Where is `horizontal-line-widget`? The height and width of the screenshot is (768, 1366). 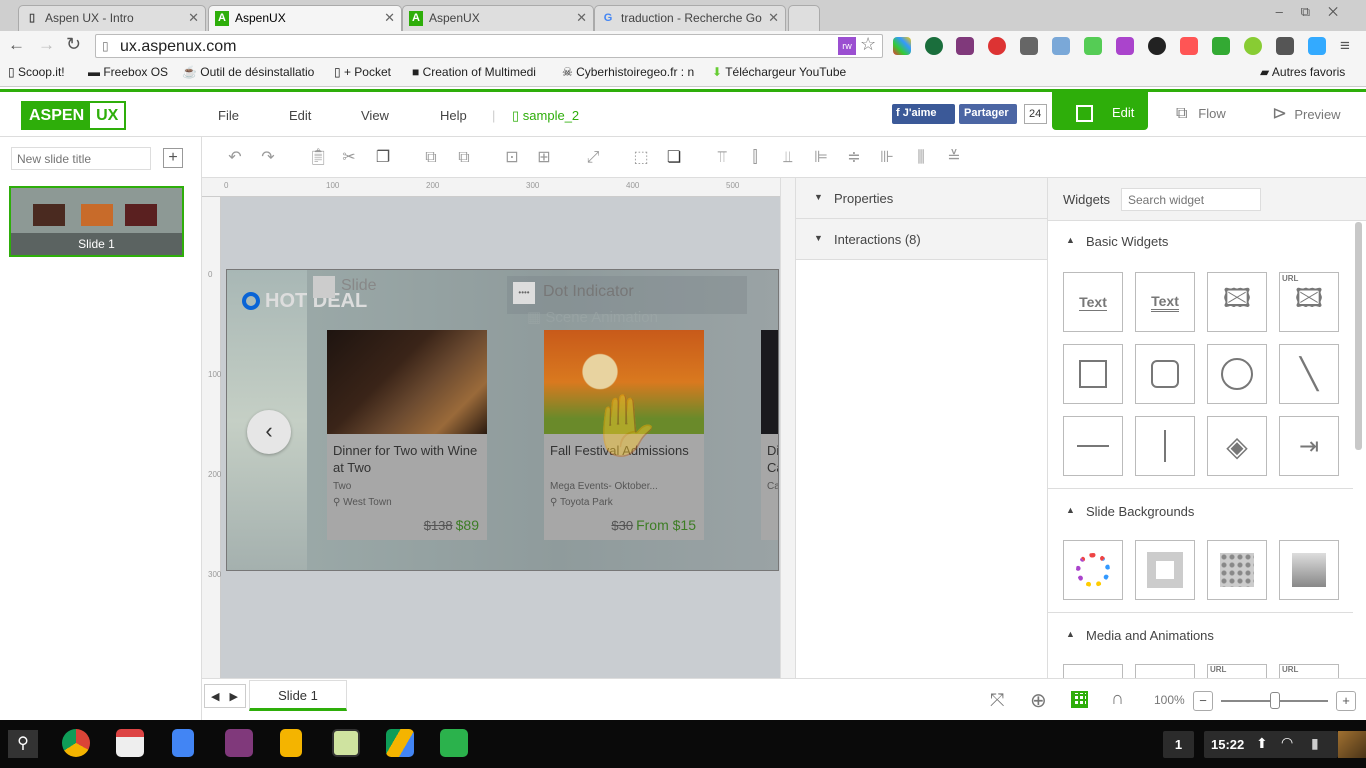
horizontal-line-widget is located at coordinates (1093, 446).